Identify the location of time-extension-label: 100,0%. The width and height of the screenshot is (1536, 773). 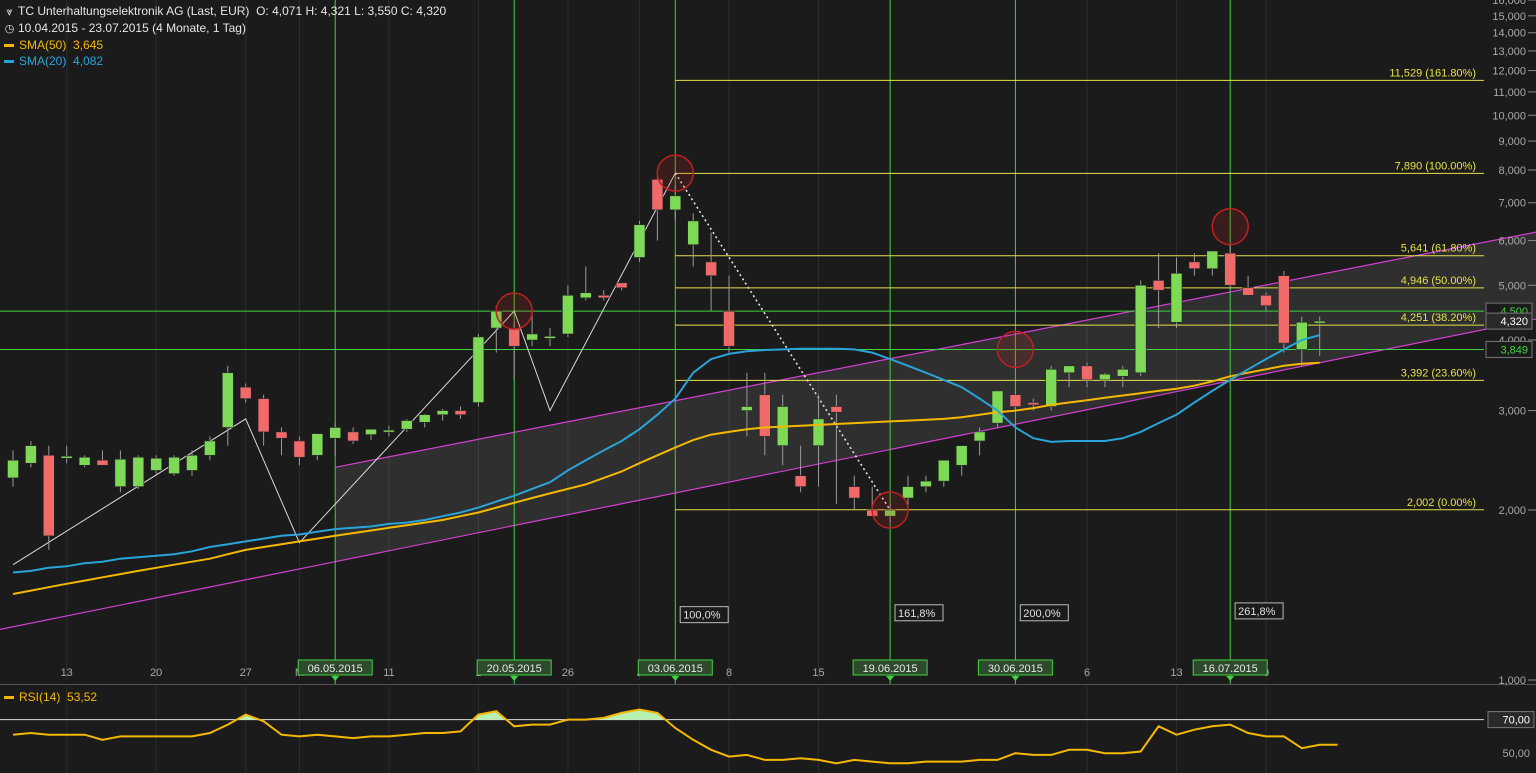
(702, 616).